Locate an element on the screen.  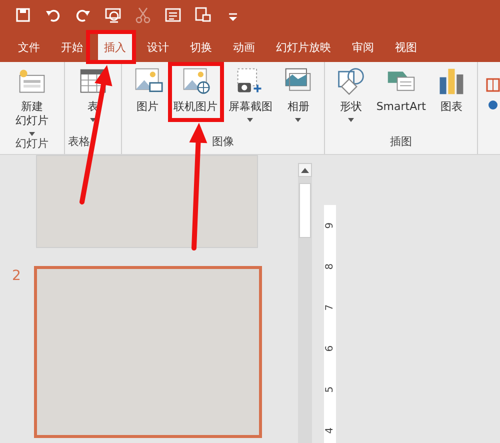
window-icon is located at coordinates (203, 15).